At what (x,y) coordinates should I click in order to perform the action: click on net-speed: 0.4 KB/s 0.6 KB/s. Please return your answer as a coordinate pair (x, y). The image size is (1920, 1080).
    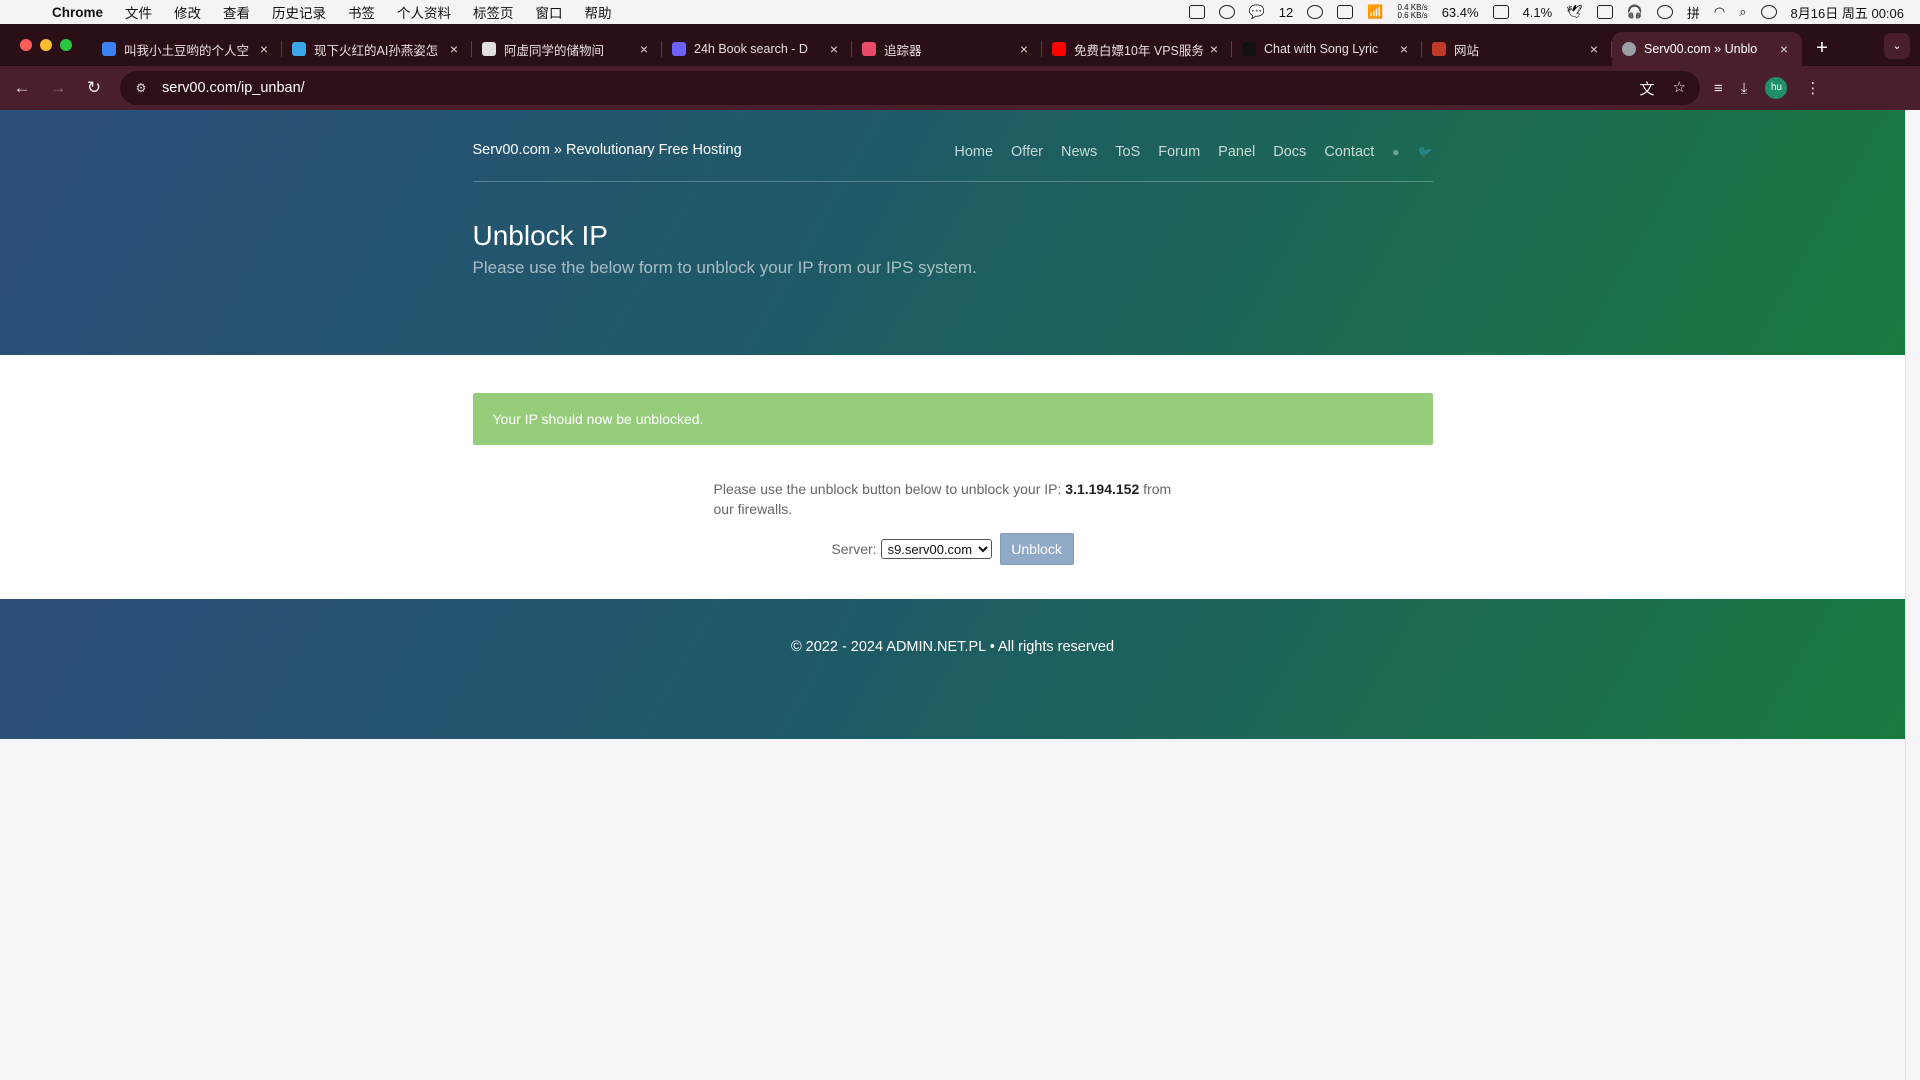
    Looking at the image, I should click on (1412, 12).